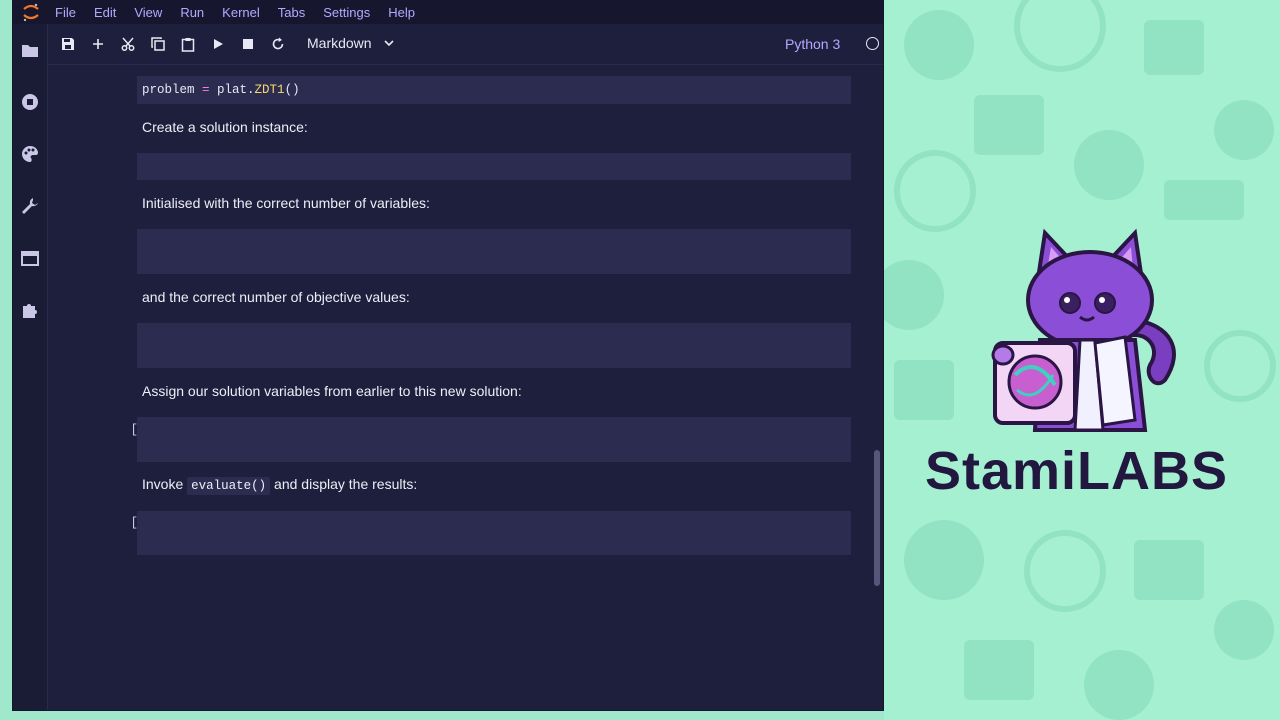 Image resolution: width=1280 pixels, height=720 pixels. I want to click on palette-icon, so click(30, 154).